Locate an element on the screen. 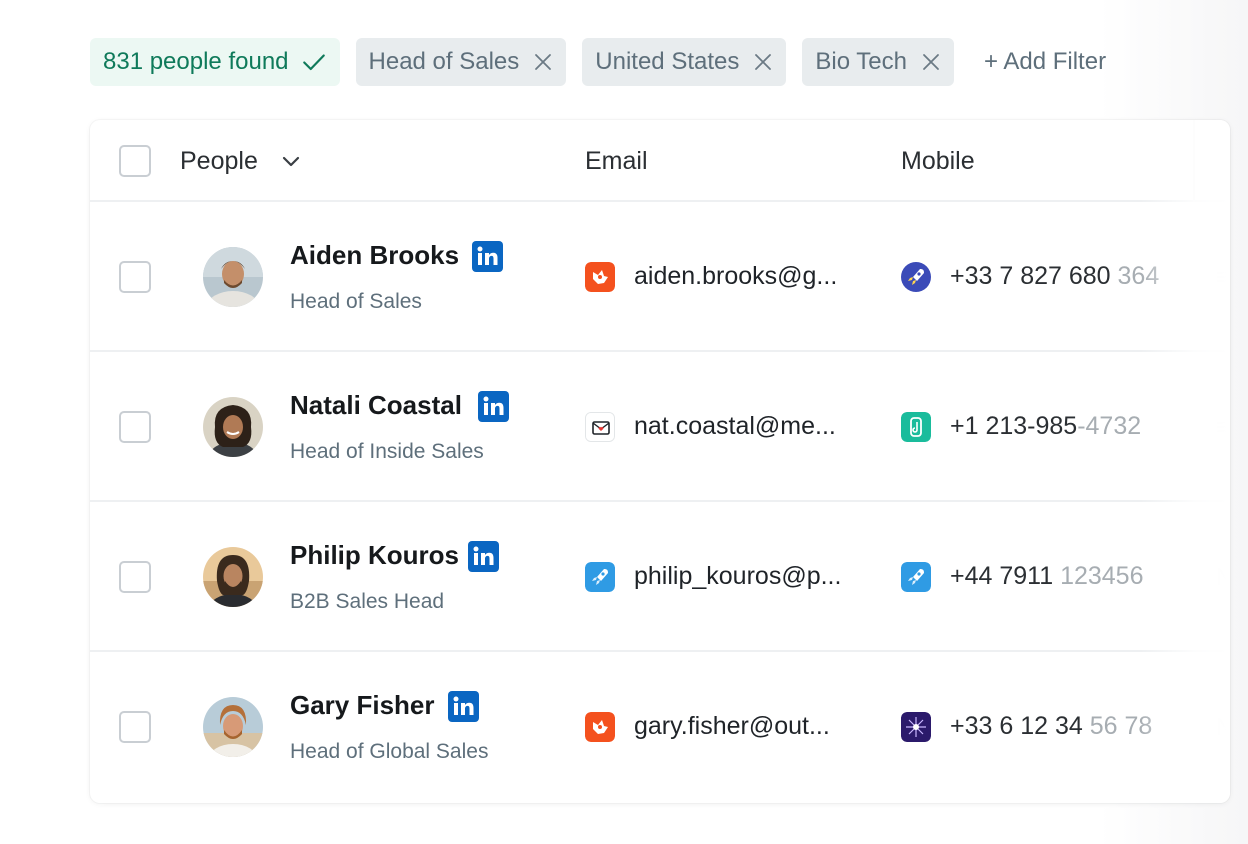 The width and height of the screenshot is (1248, 844). person-name: Natali Coastal is located at coordinates (376, 405).